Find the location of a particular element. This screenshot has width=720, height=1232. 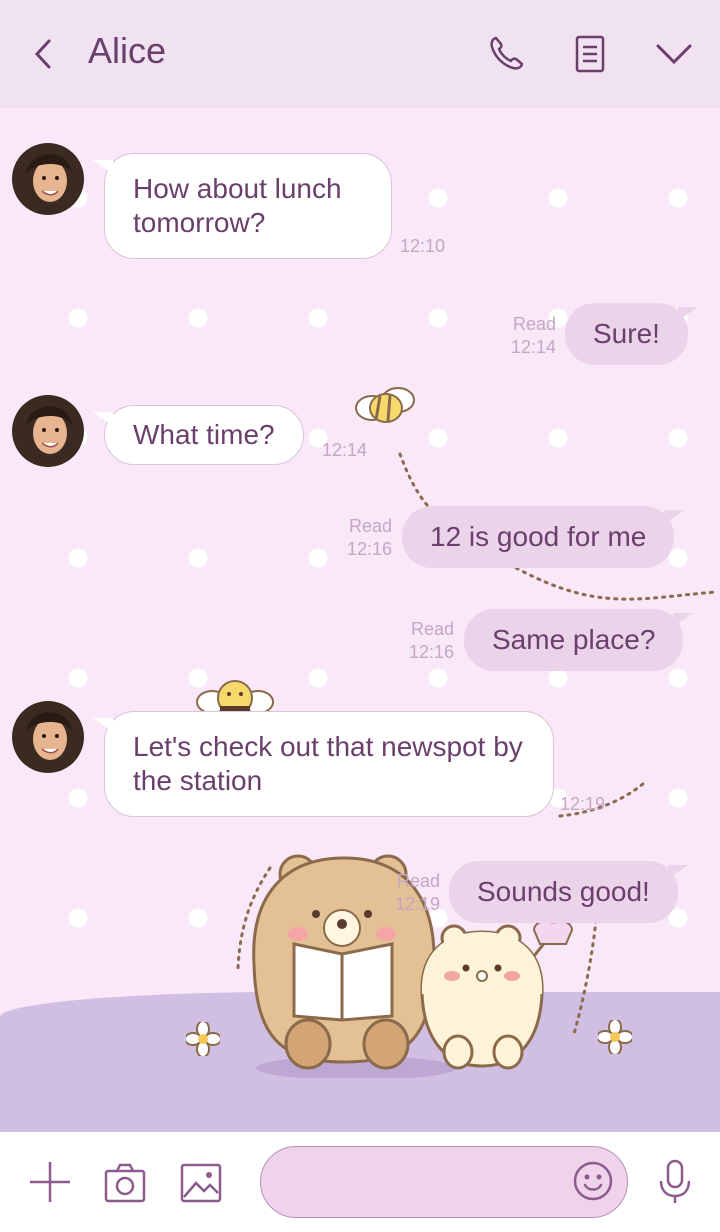

notes-button is located at coordinates (590, 54).